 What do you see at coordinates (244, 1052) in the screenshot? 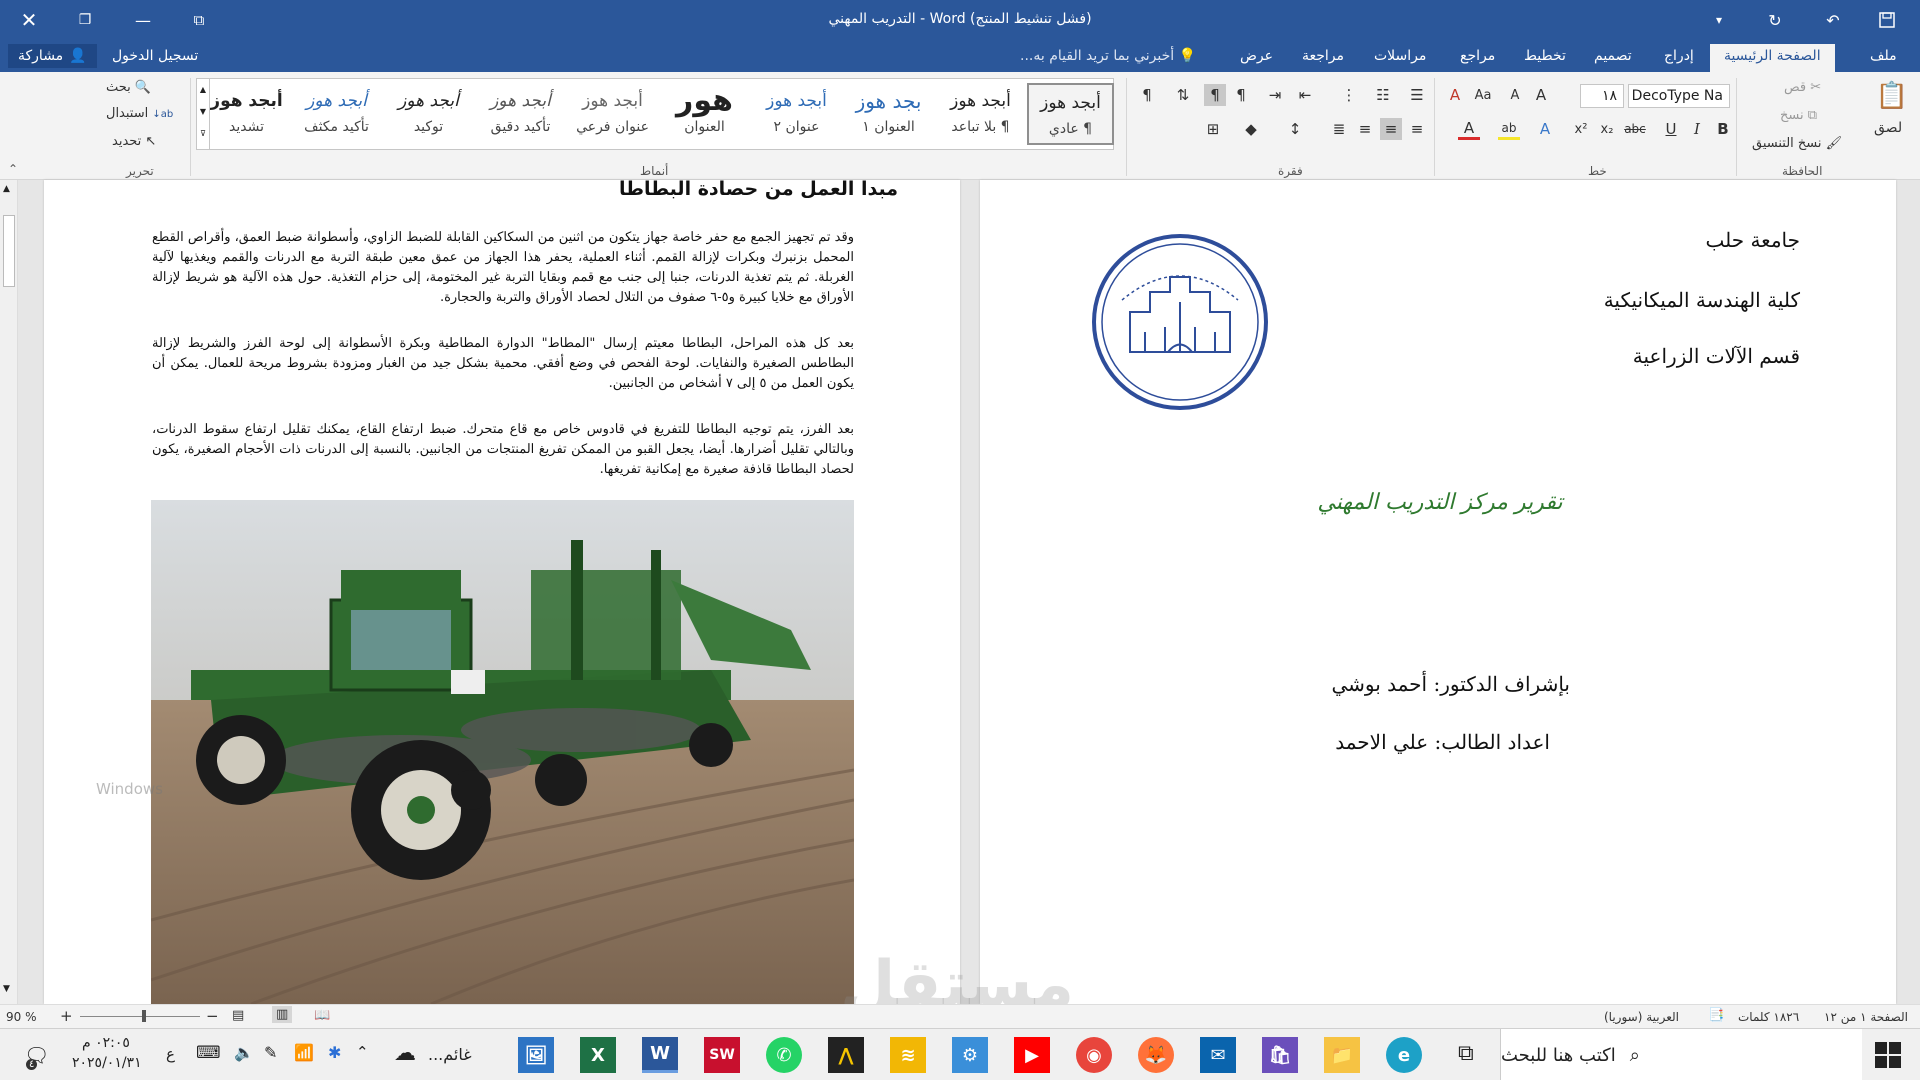
I see `speaker-icon: 🔈` at bounding box center [244, 1052].